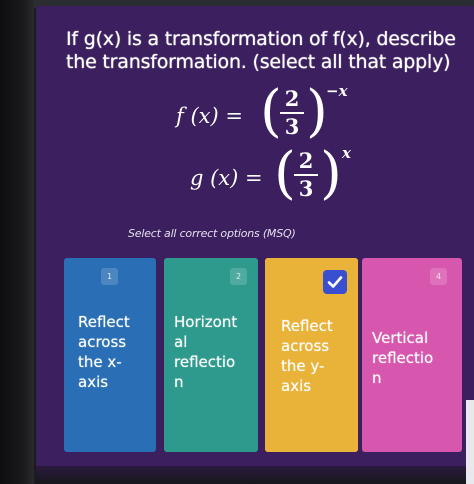 Image resolution: width=474 pixels, height=484 pixels. I want to click on equation-g-fraction: 2 3, so click(306, 175).